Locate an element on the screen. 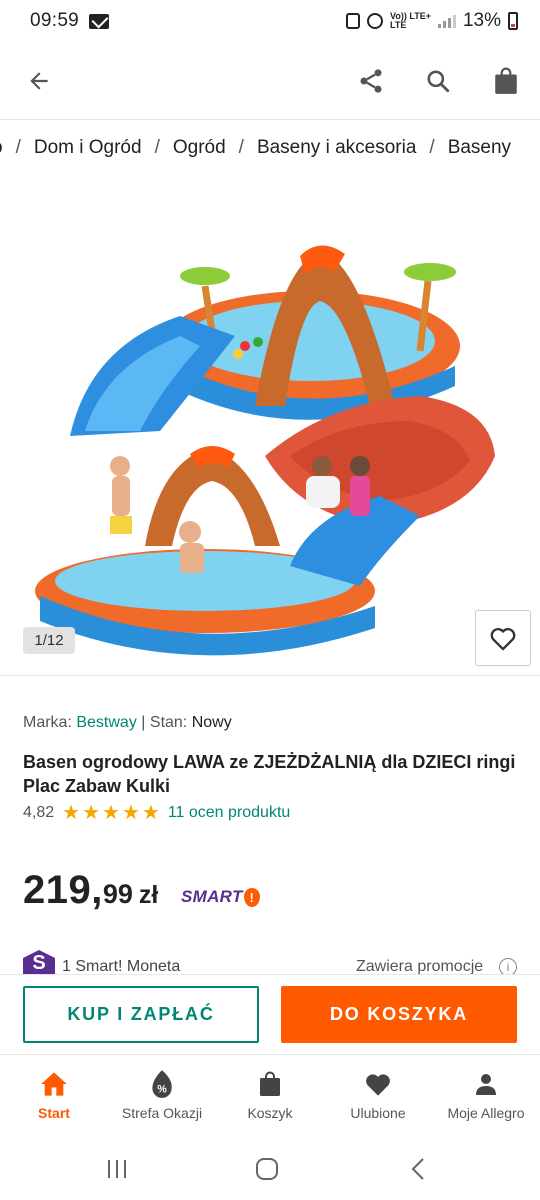 The image size is (540, 1200). condition-label: Stan: is located at coordinates (168, 722).